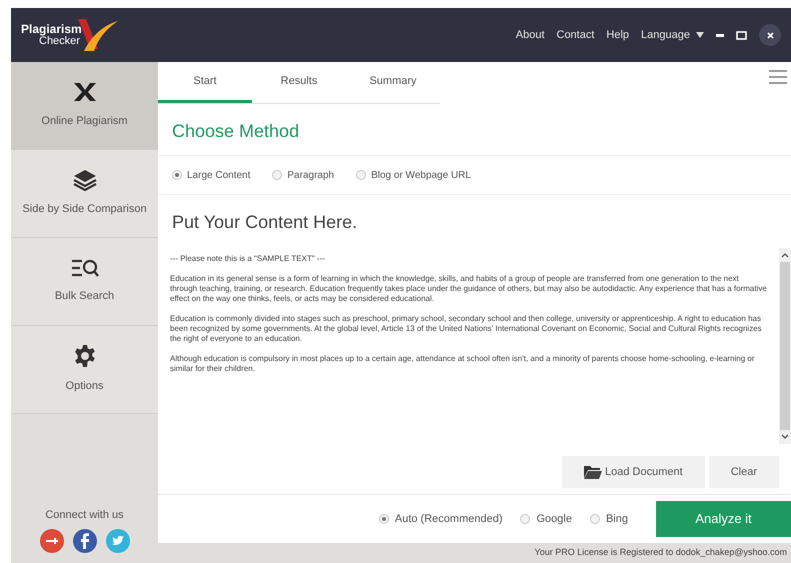 This screenshot has height=563, width=791. What do you see at coordinates (84, 370) in the screenshot?
I see `sidebar-item: Options` at bounding box center [84, 370].